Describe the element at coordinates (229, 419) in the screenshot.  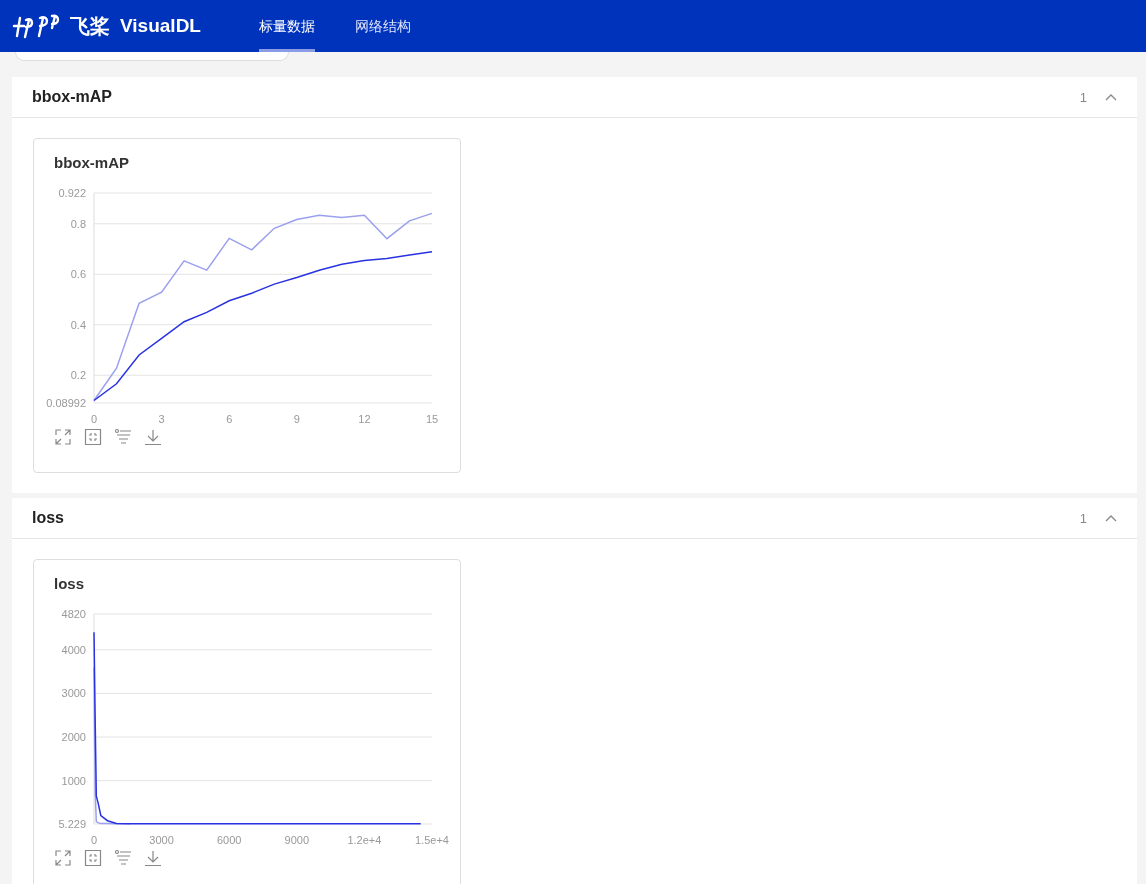
I see `x-tick-label: 6` at that location.